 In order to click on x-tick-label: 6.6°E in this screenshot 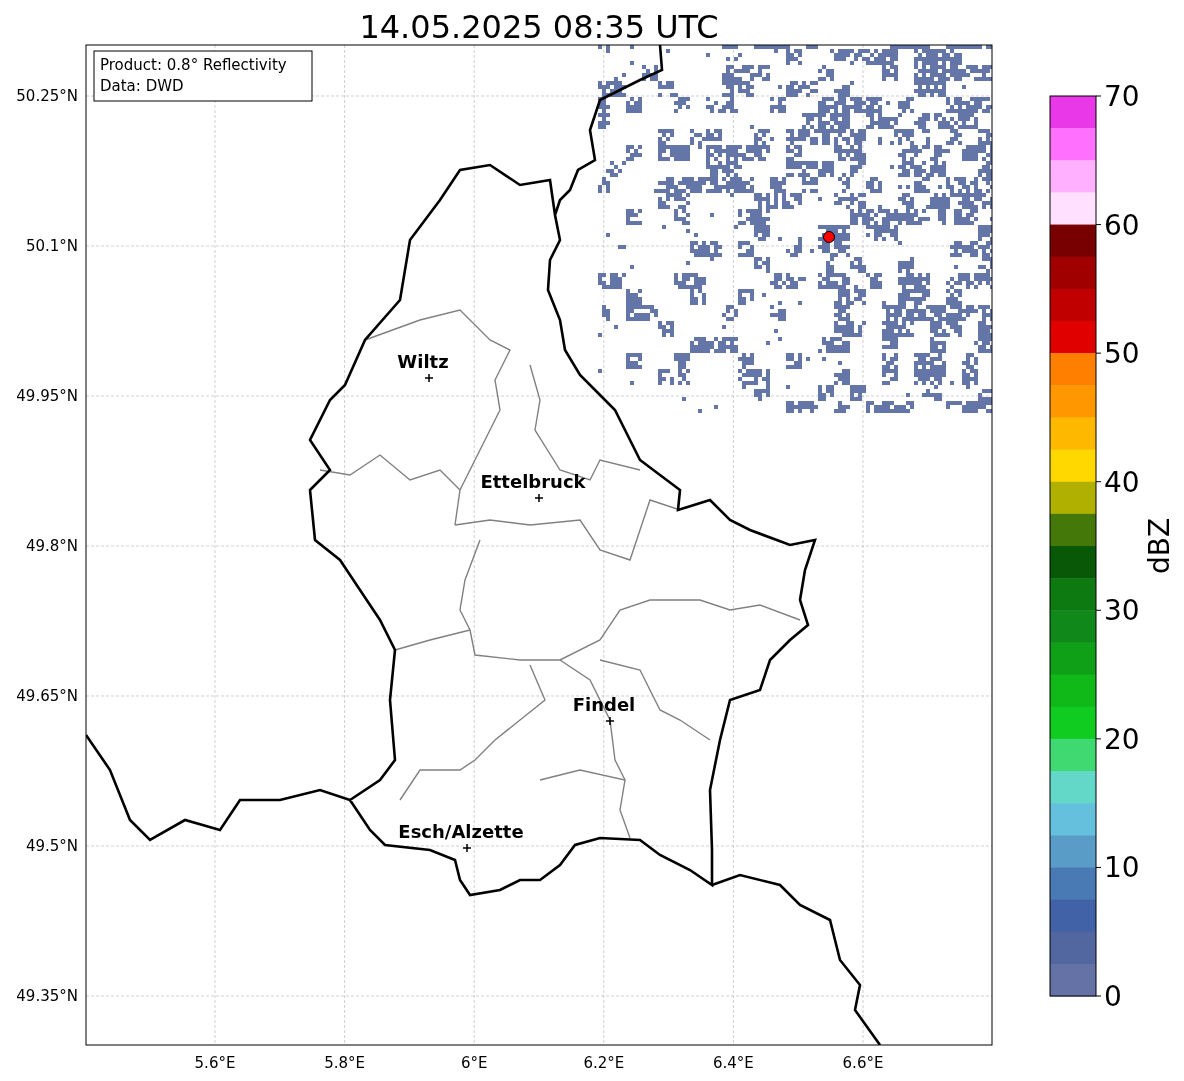, I will do `click(863, 1063)`.